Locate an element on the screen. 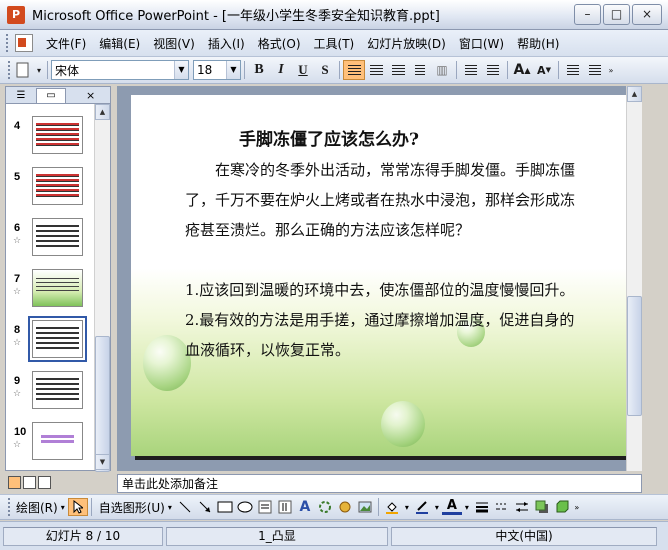 The height and width of the screenshot is (550, 668). distribute-icon is located at coordinates (420, 70).